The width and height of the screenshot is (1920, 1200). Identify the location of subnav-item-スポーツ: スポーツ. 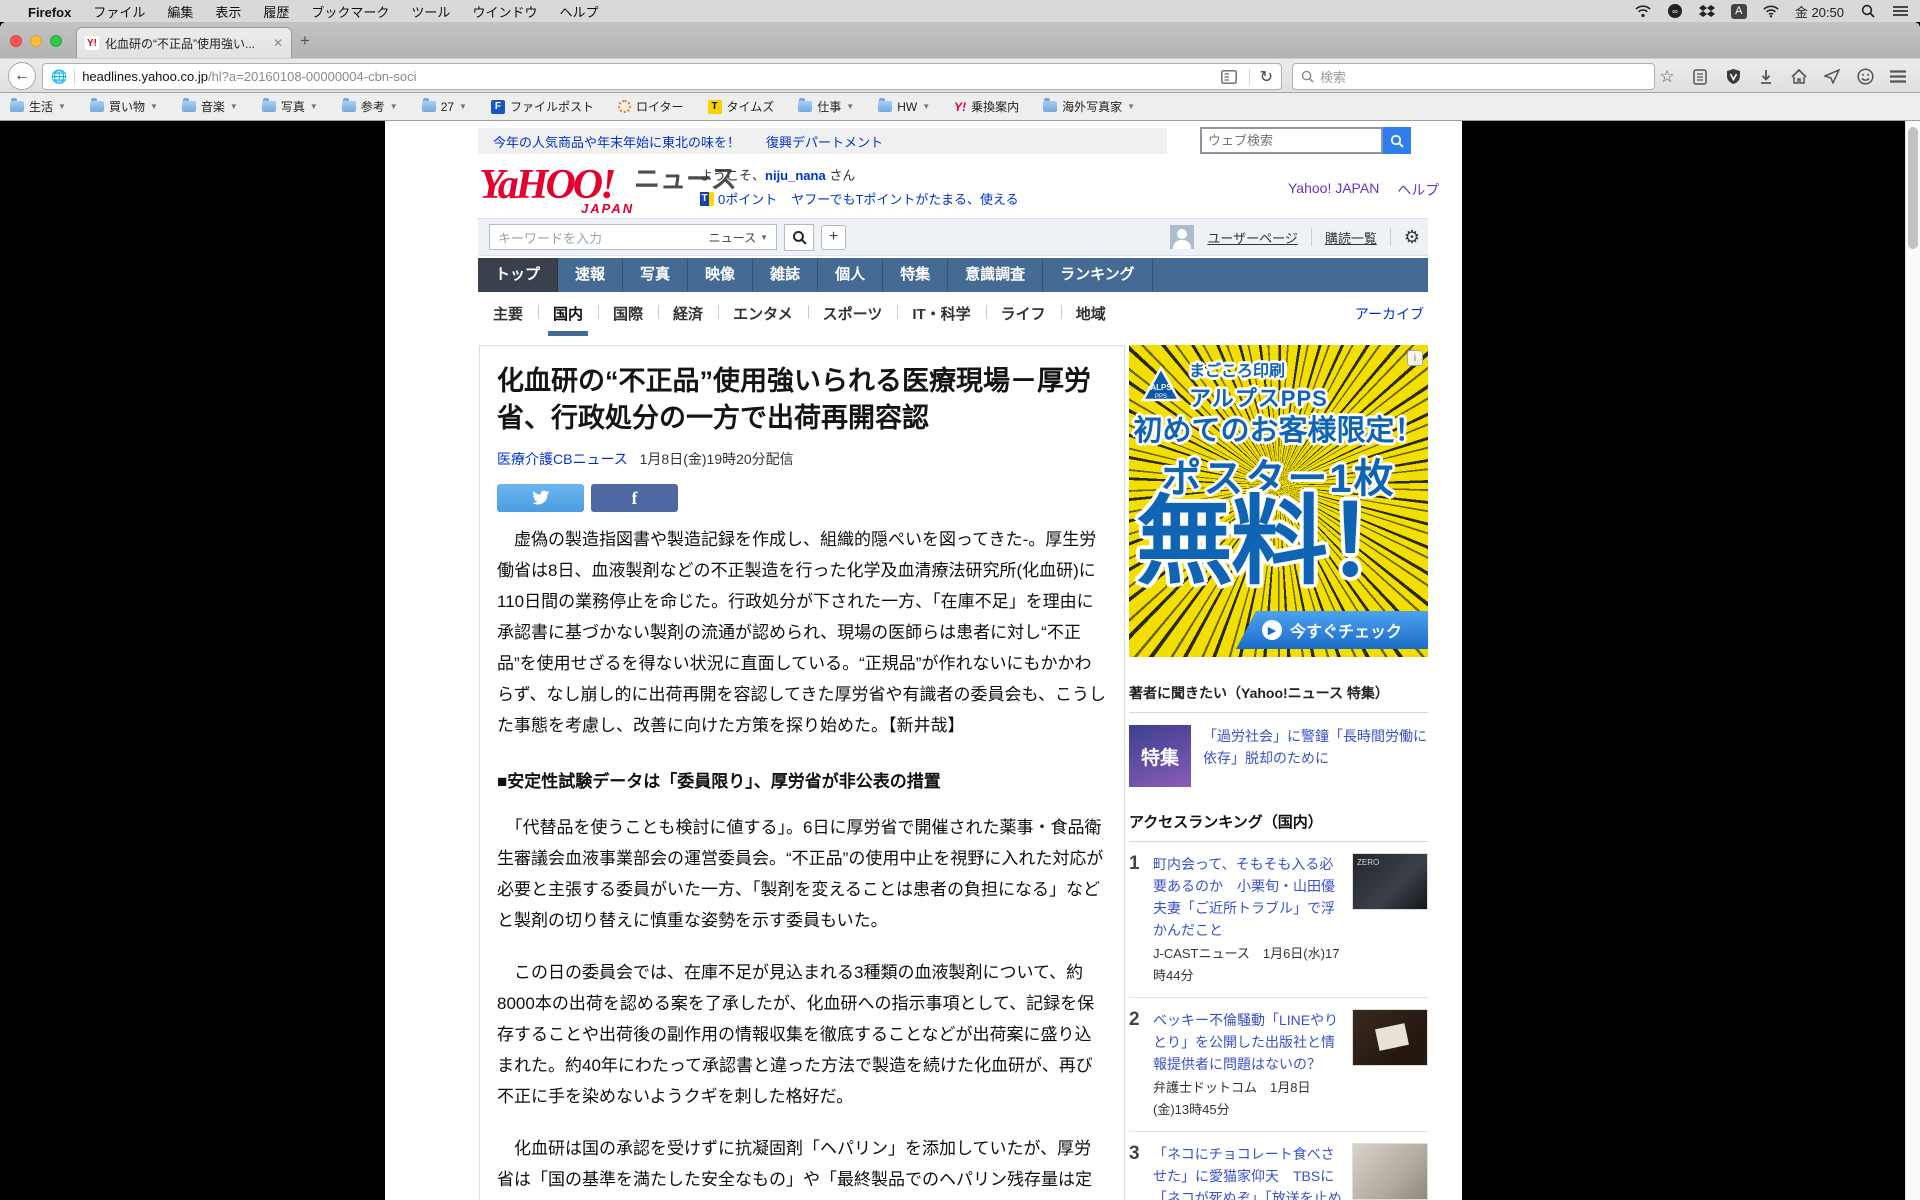
(852, 313).